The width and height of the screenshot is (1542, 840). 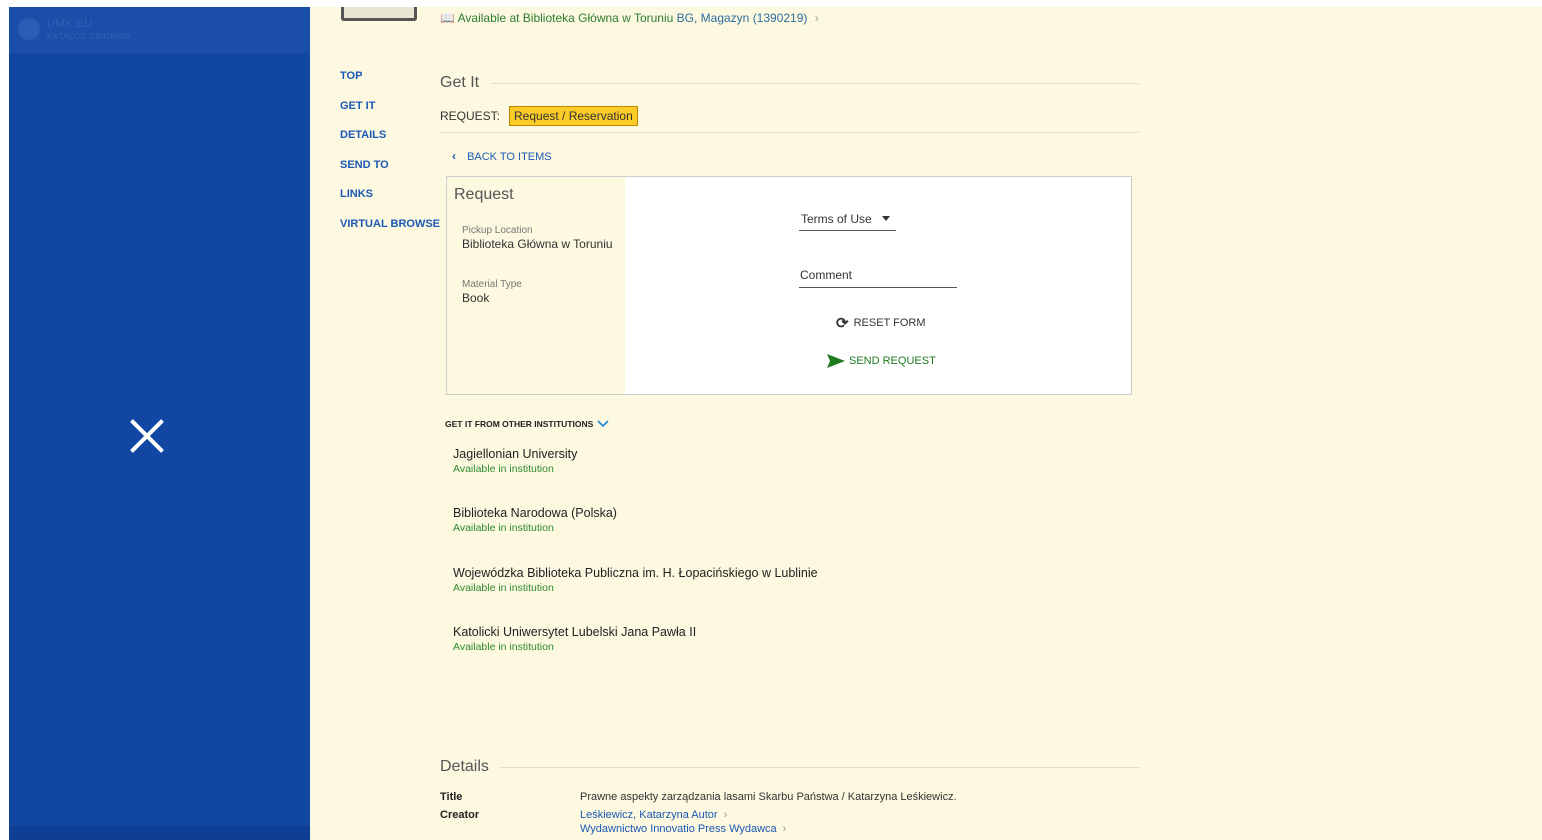 I want to click on request-row: REQUEST: Request / Reservation, so click(x=539, y=116).